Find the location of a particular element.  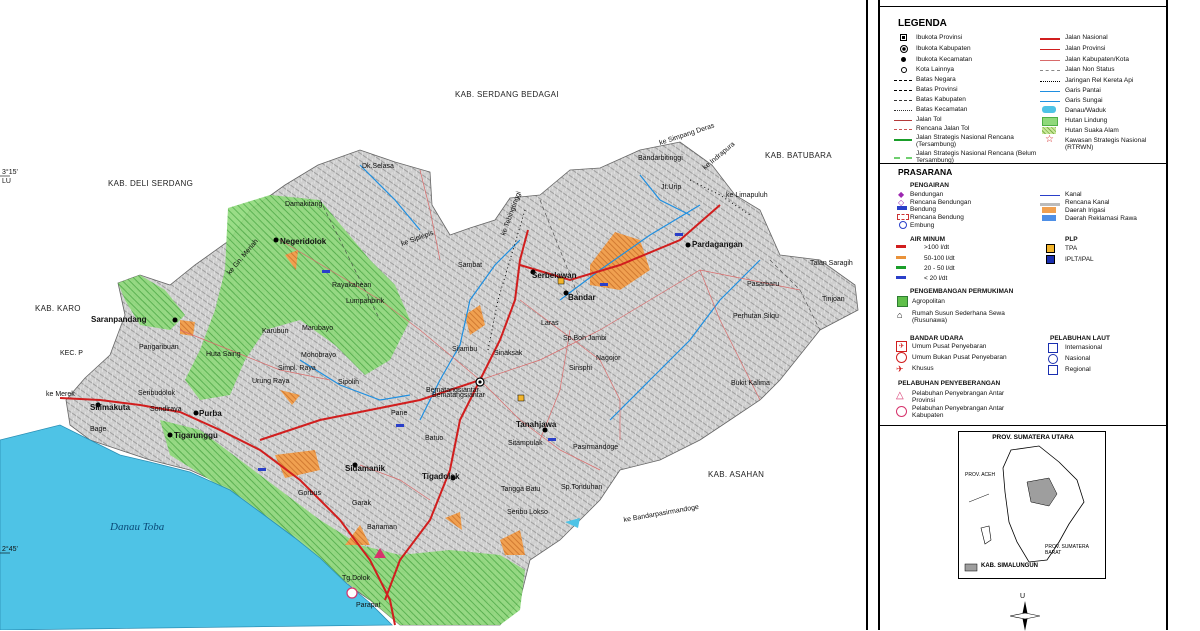

legend-item: Jalan Non Status is located at coordinates (1090, 69).